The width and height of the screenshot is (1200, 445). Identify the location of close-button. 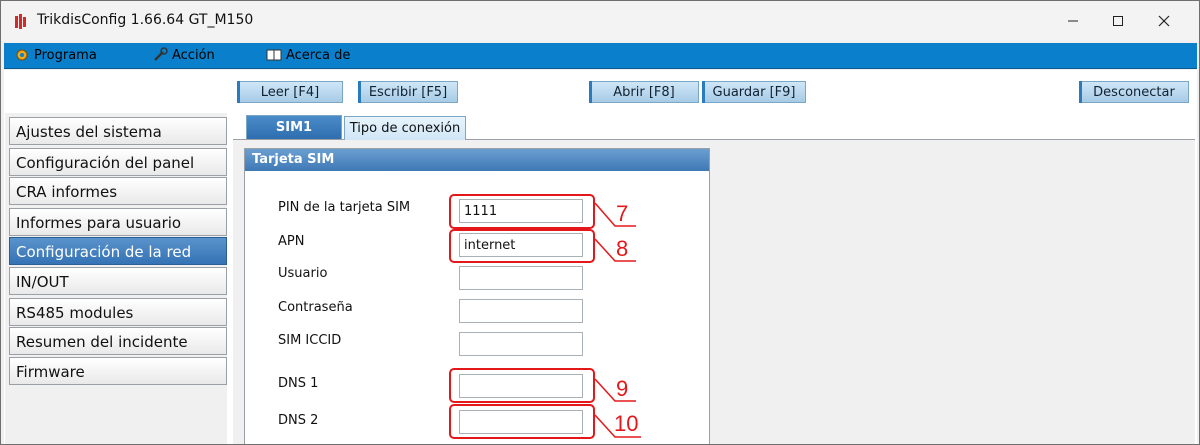
(1164, 21).